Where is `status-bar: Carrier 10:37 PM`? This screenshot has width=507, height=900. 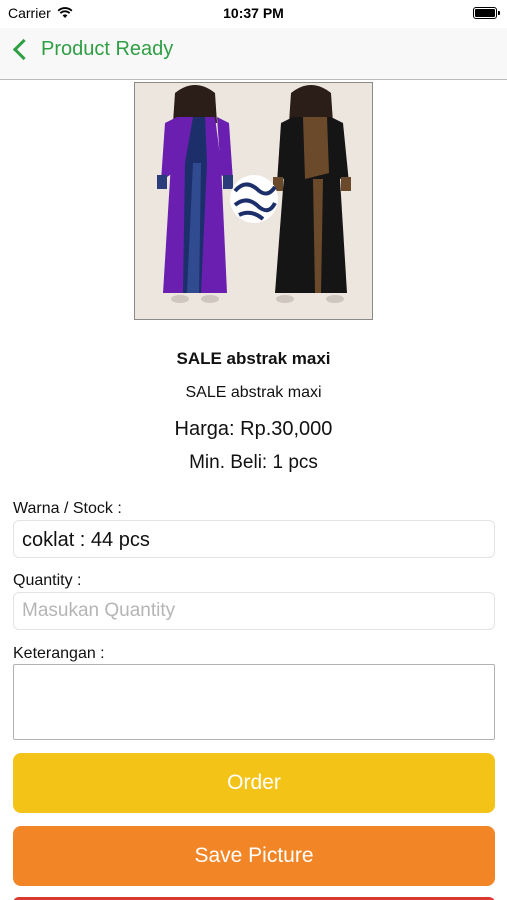 status-bar: Carrier 10:37 PM is located at coordinates (253, 14).